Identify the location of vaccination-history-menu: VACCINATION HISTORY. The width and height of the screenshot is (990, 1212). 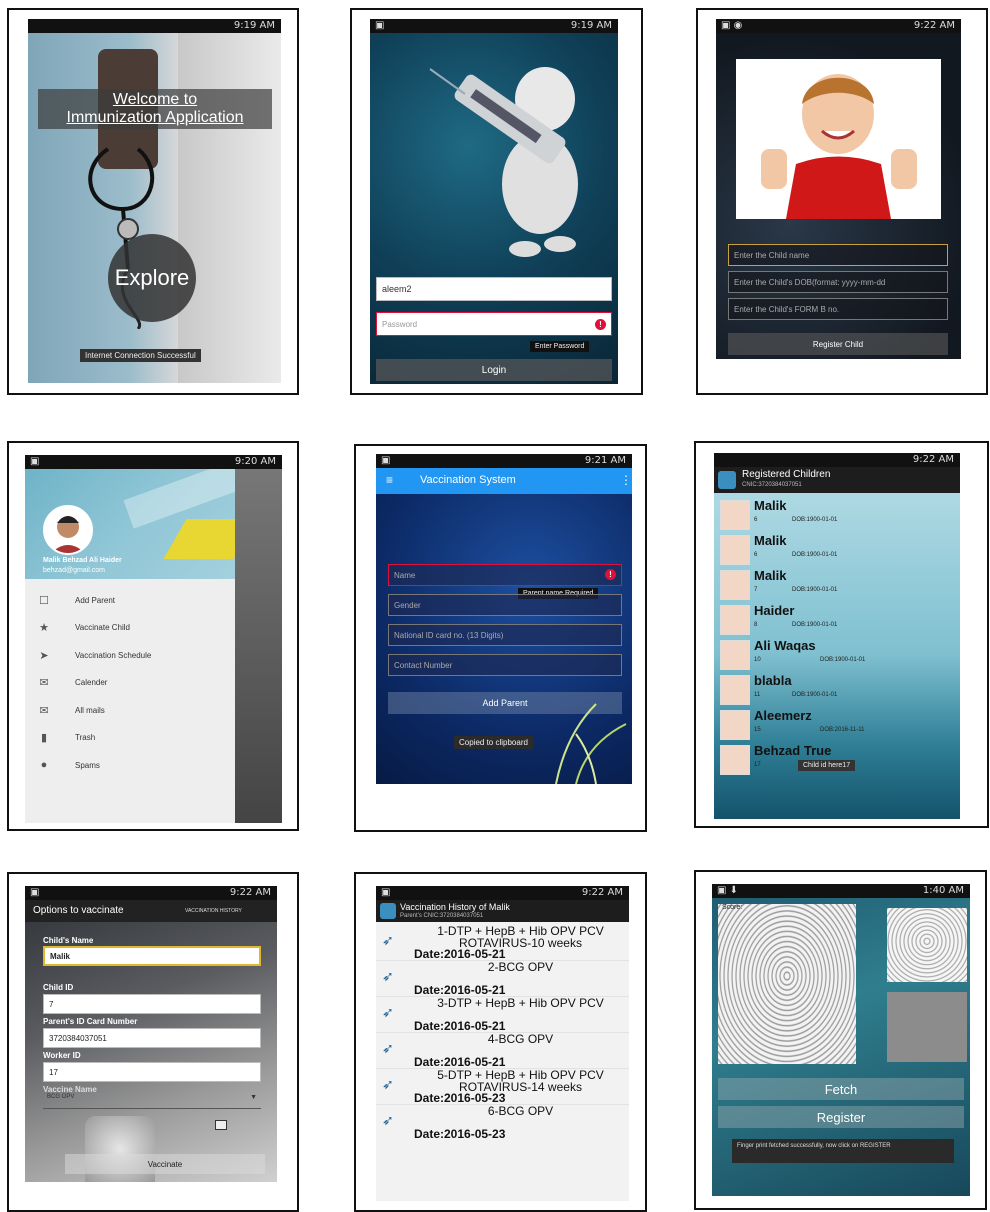
(213, 911).